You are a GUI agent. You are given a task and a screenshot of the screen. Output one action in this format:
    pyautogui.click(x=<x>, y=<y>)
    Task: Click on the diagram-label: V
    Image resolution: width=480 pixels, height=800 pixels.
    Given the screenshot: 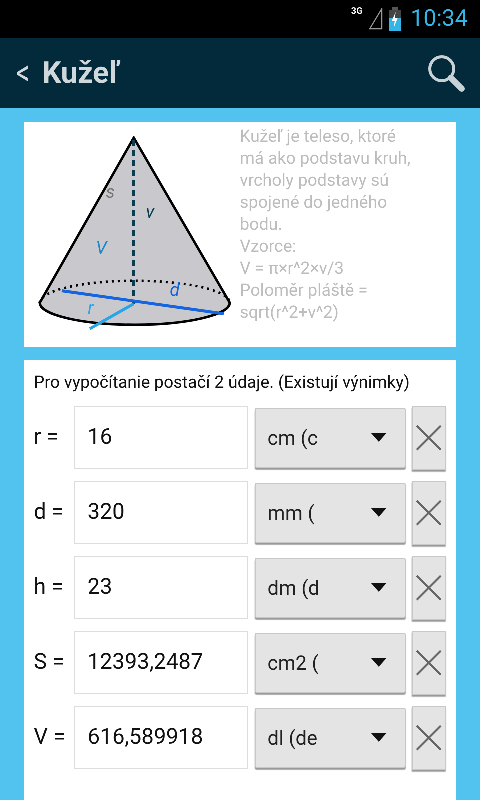 What is the action you would take?
    pyautogui.click(x=102, y=249)
    